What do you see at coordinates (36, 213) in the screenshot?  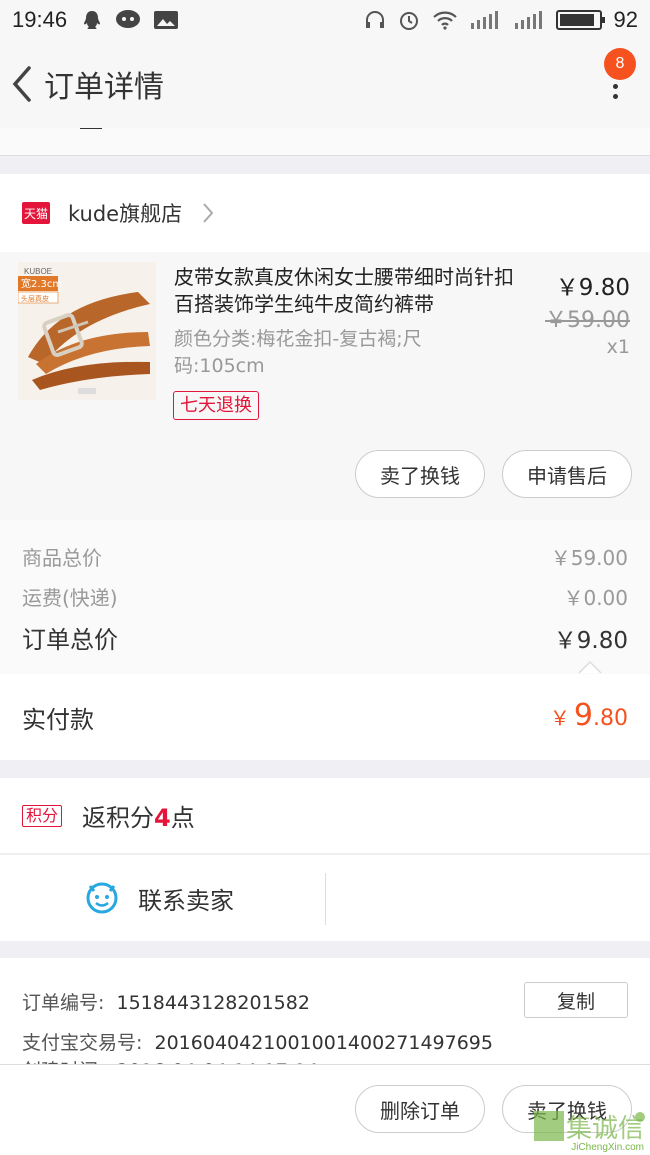 I see `tmall-icon: 天猫` at bounding box center [36, 213].